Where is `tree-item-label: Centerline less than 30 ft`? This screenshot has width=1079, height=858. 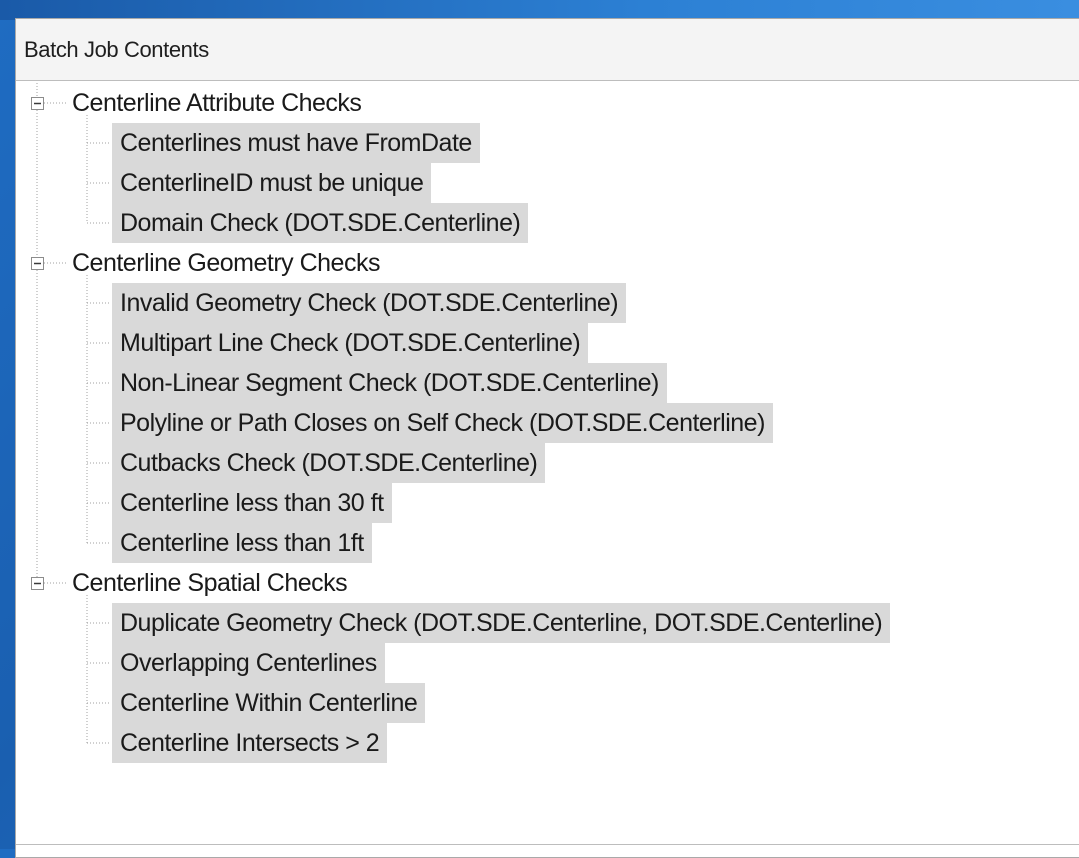 tree-item-label: Centerline less than 30 ft is located at coordinates (252, 503).